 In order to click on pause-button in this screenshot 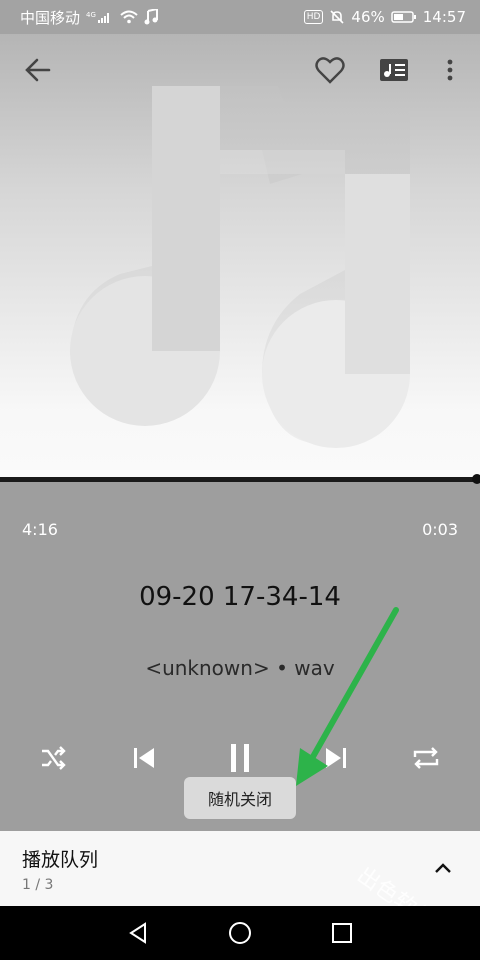, I will do `click(240, 758)`.